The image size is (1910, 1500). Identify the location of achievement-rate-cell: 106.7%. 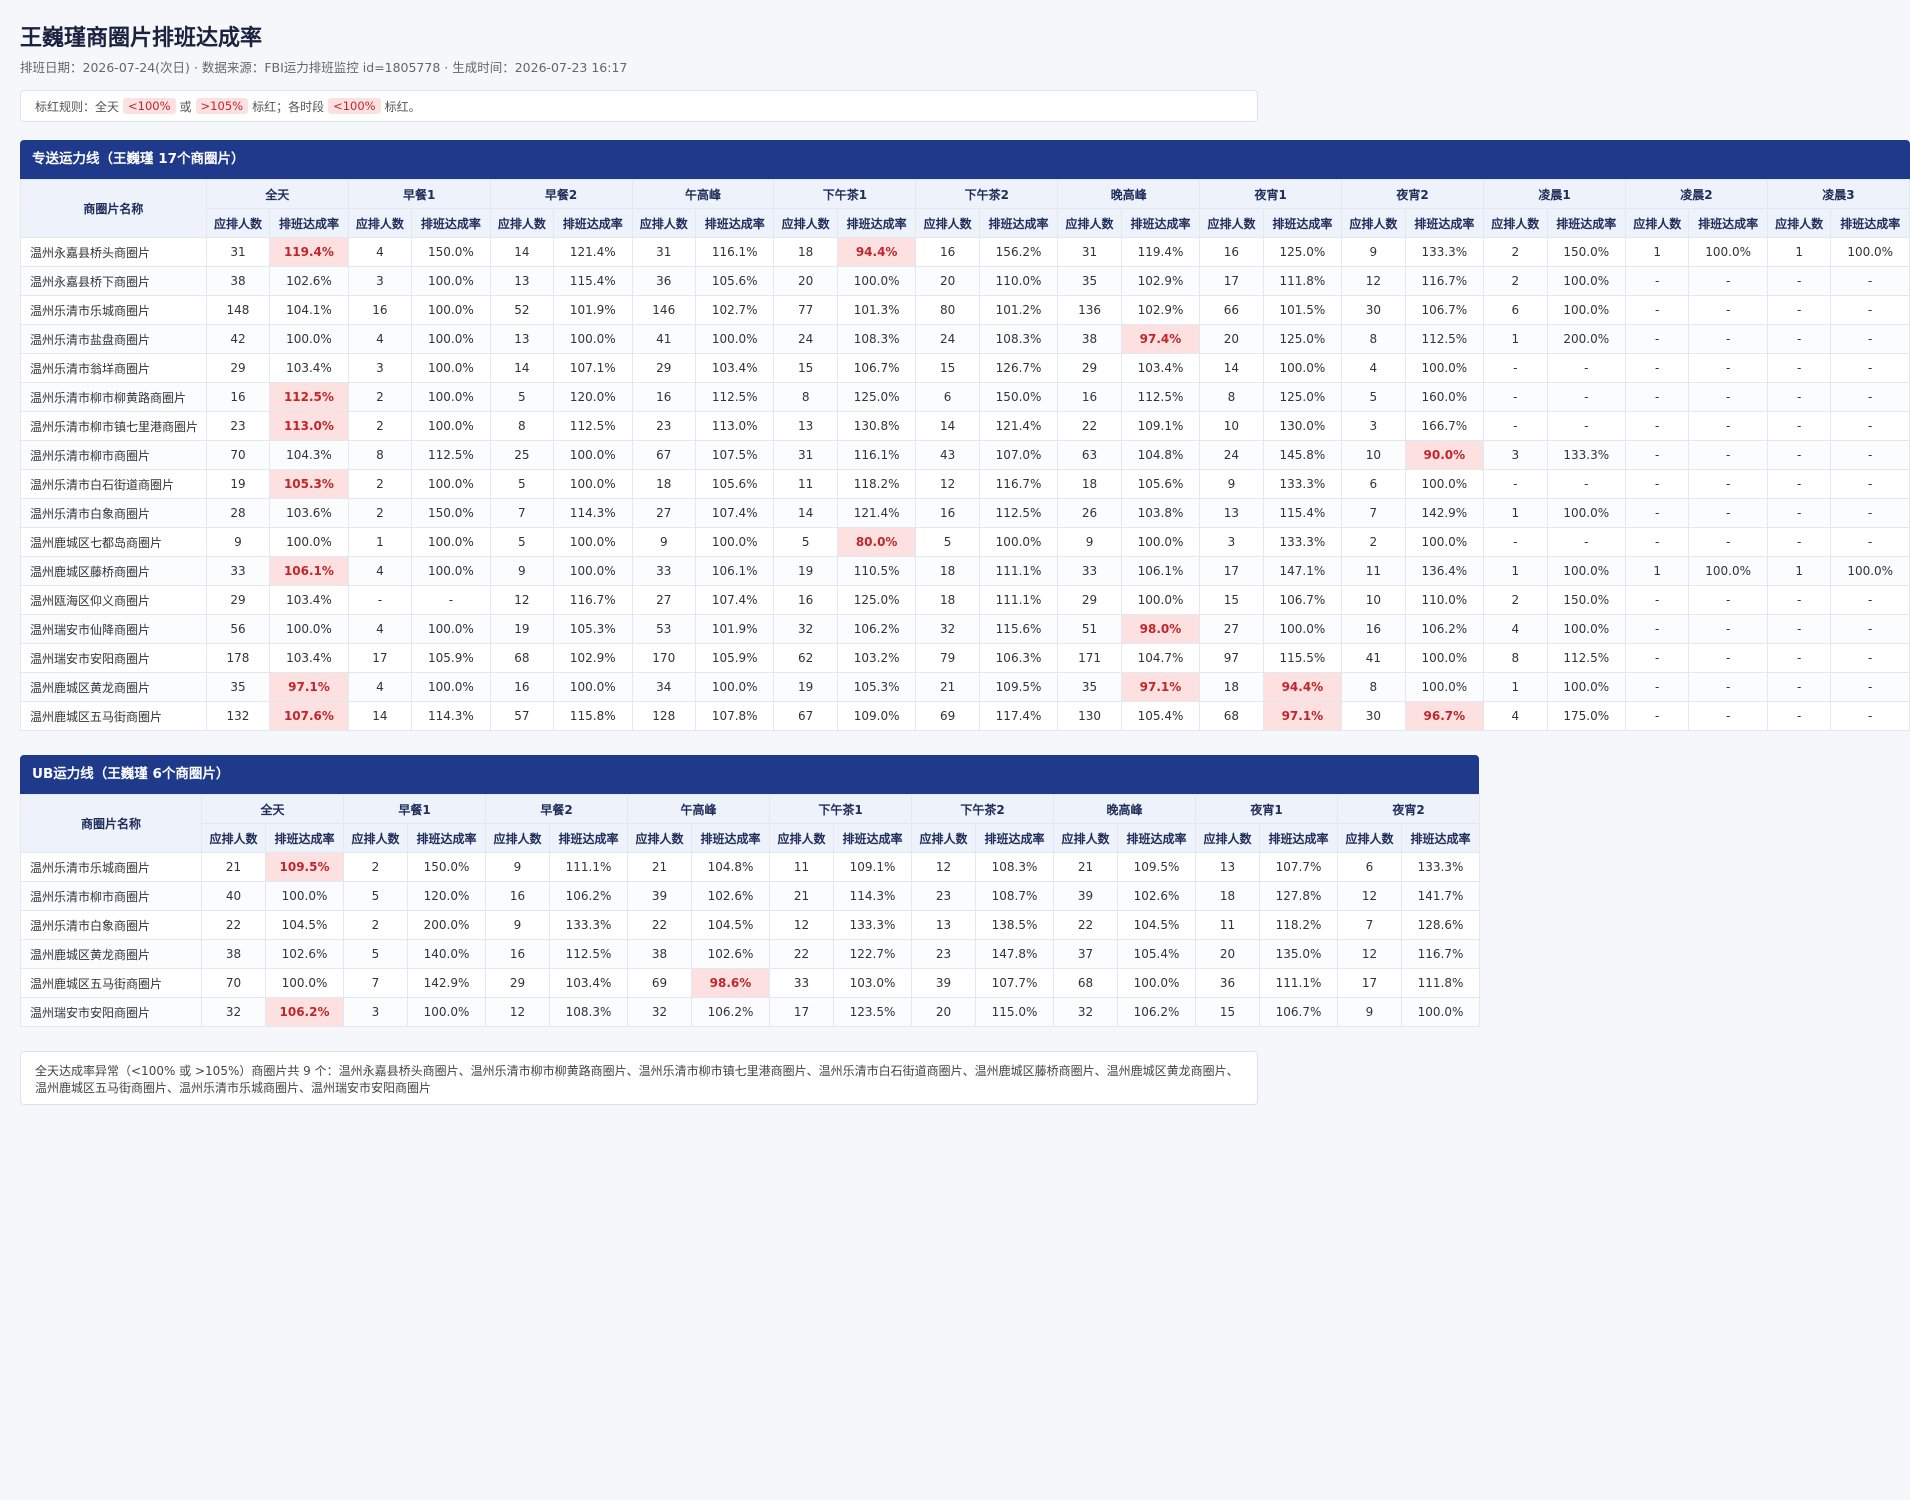
(1444, 310).